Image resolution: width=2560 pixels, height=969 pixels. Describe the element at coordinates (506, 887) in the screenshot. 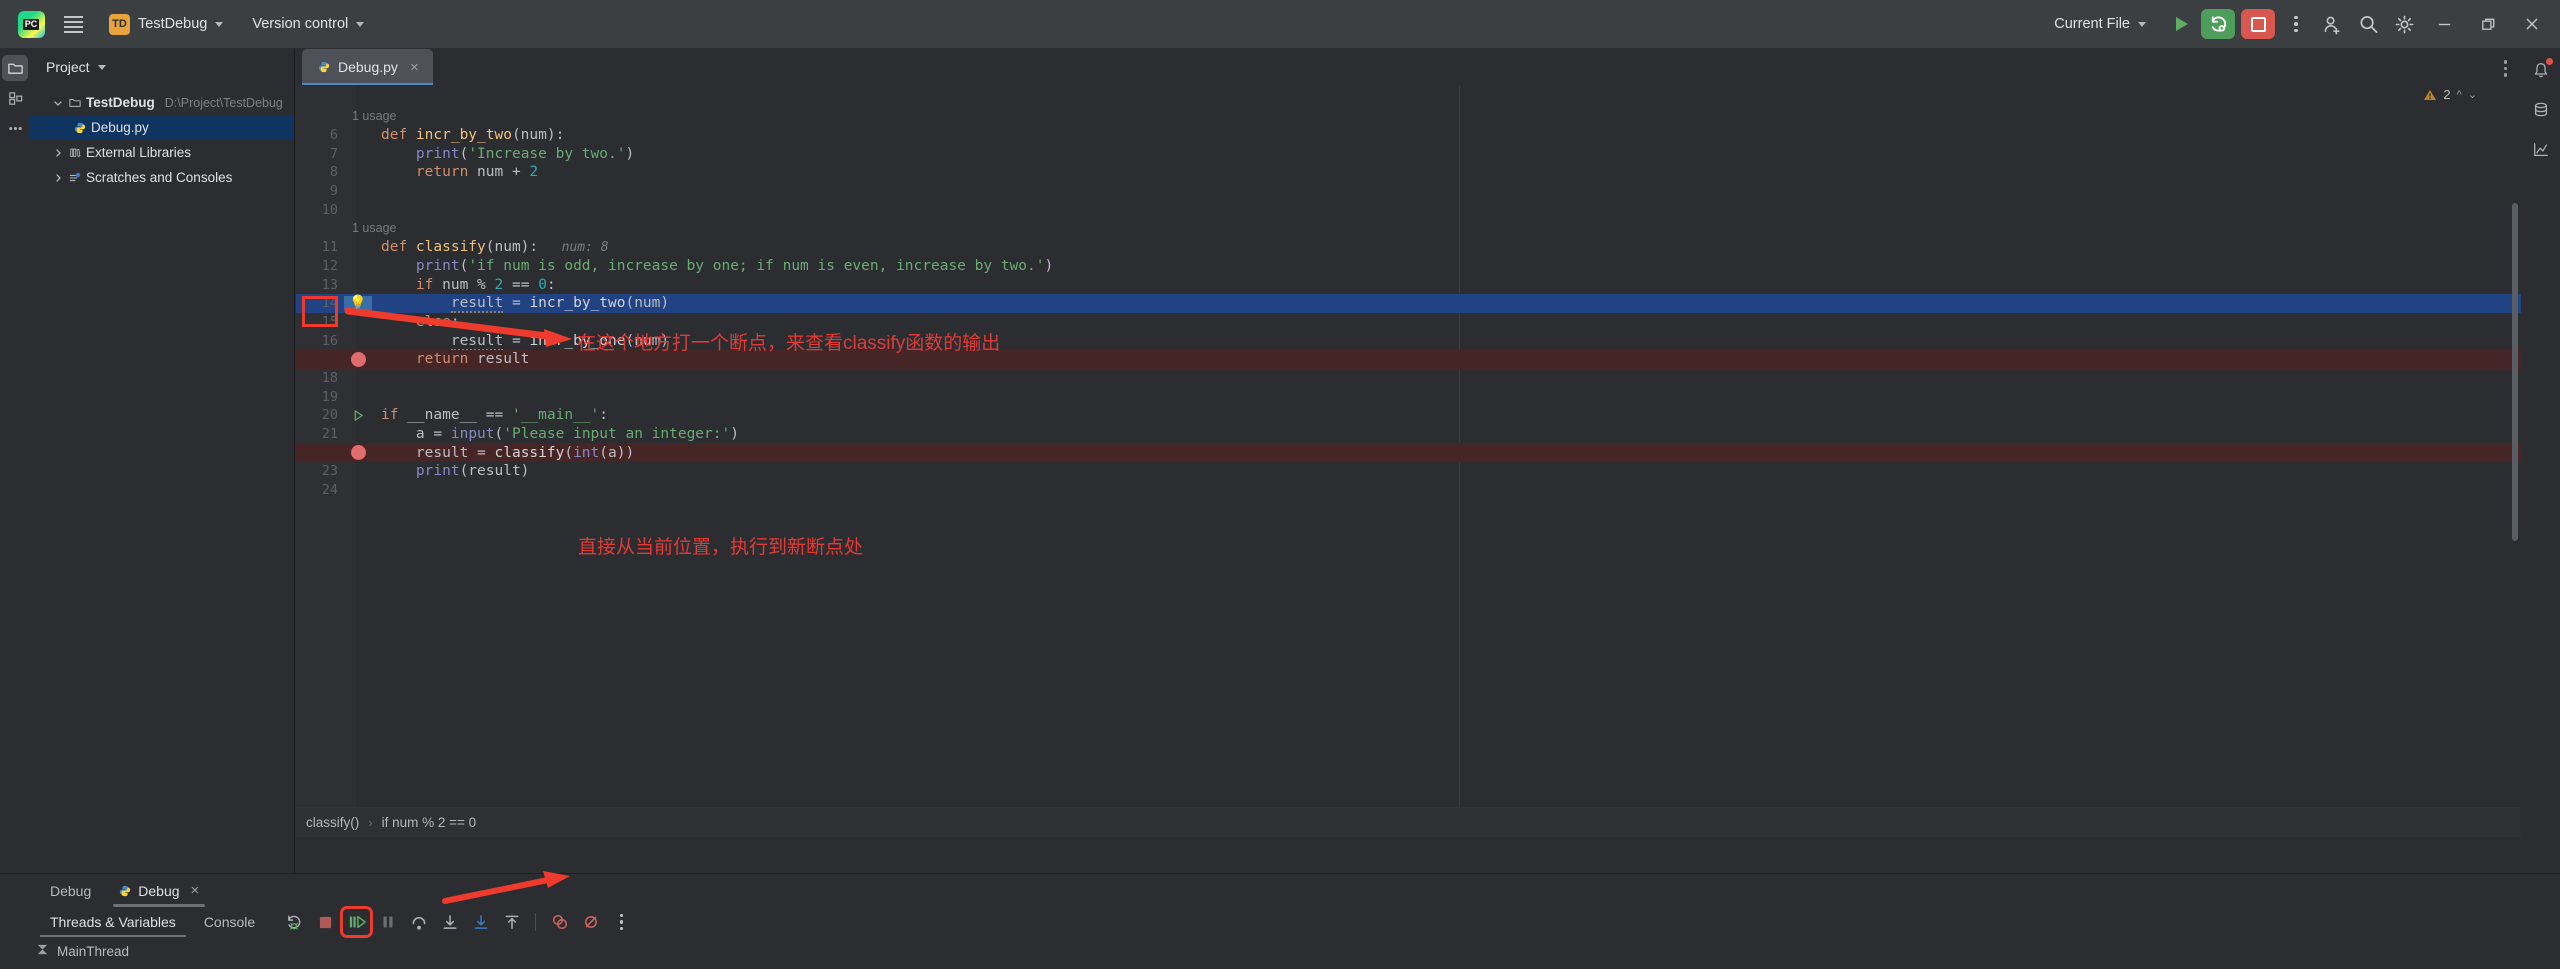

I see `resume-arrow` at that location.